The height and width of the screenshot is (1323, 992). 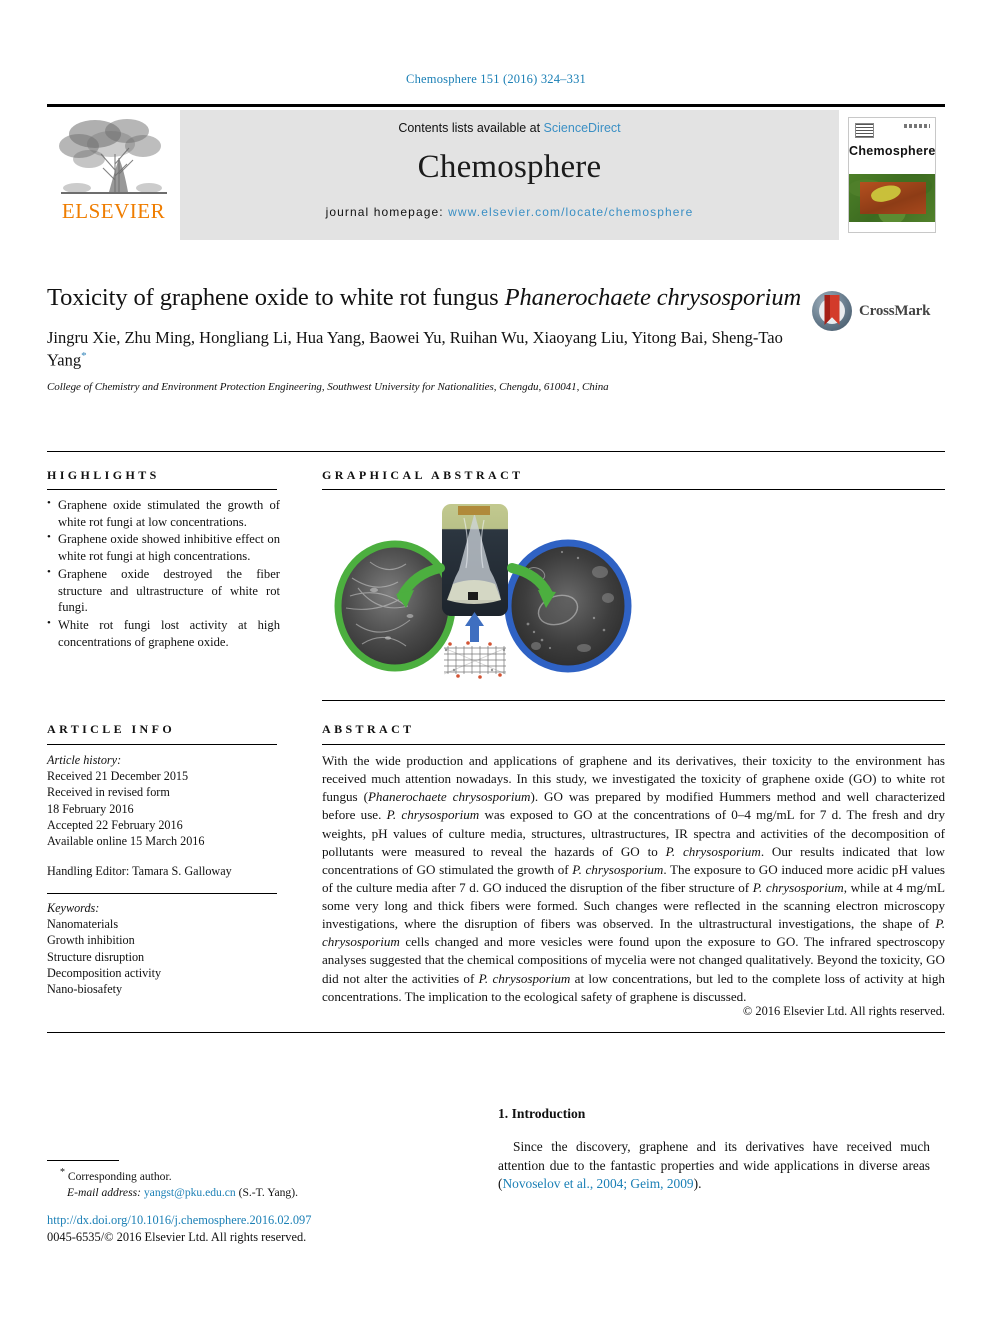 I want to click on journal-cover-thumbnail: Chemosphere, so click(x=892, y=175).